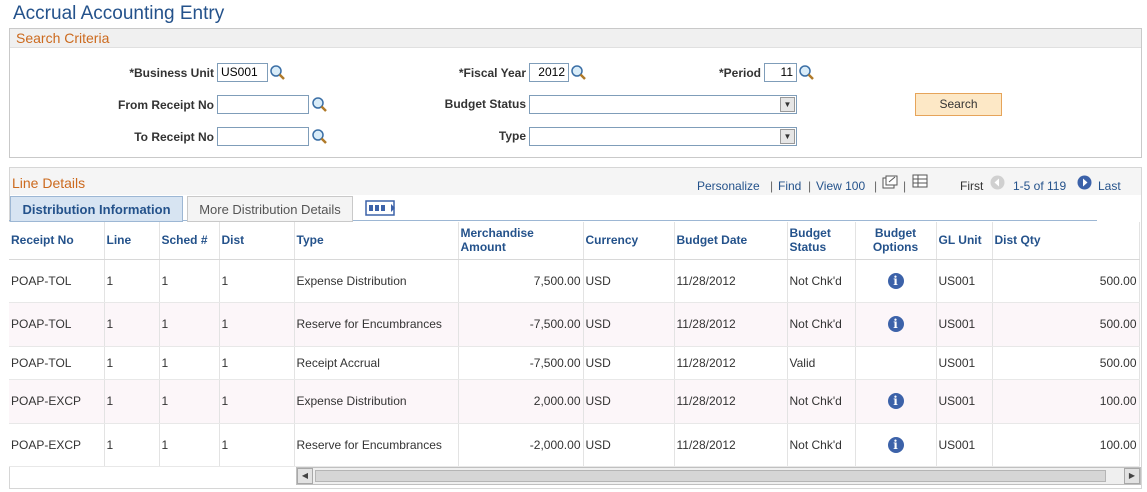 This screenshot has height=492, width=1147. I want to click on col-header-receipt-no: Receipt No, so click(57, 241).